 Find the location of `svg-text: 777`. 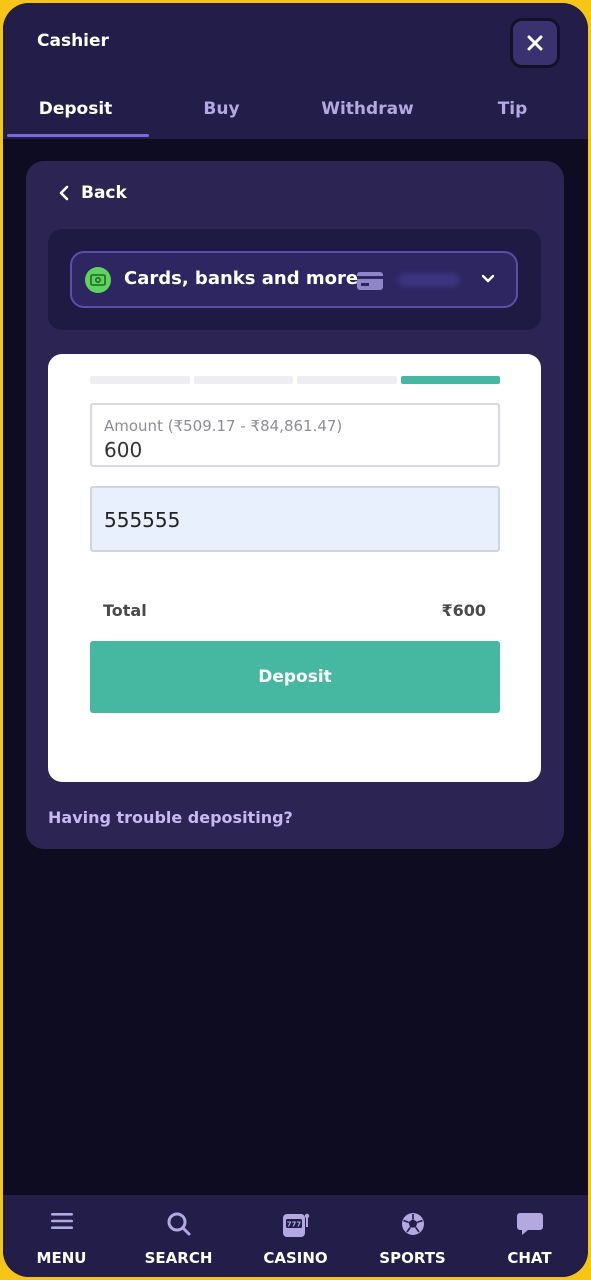

svg-text: 777 is located at coordinates (293, 1225).